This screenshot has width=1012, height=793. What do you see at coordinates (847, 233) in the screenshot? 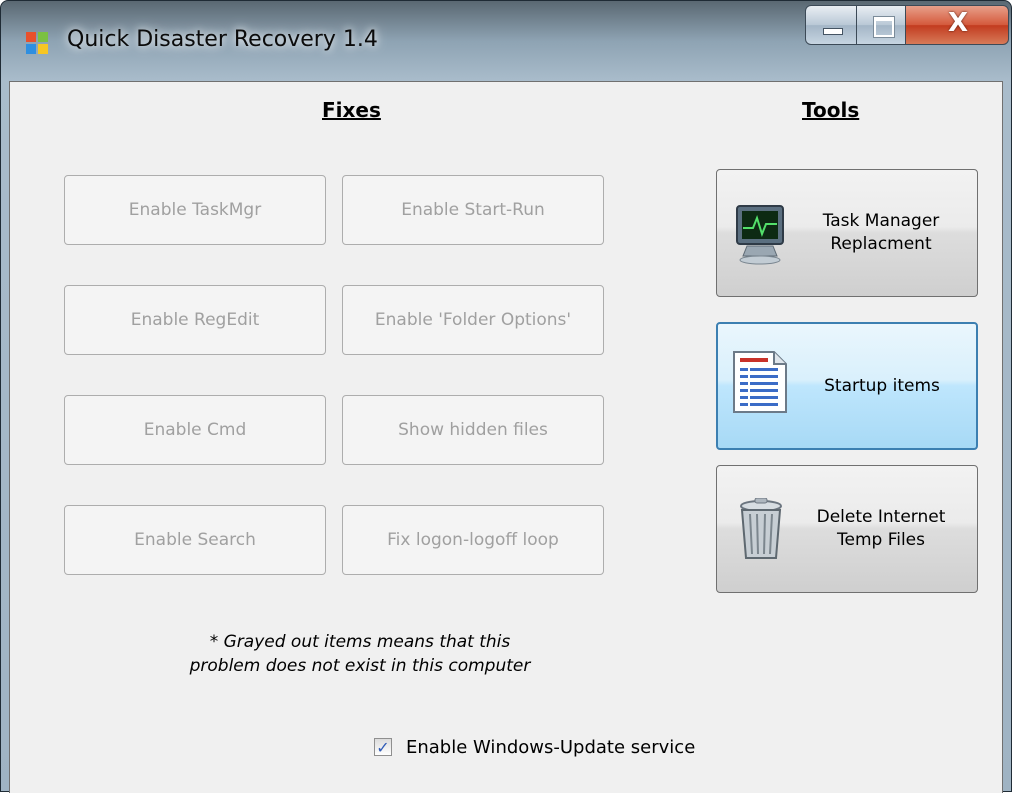
I see `task-manager-replacement-button: Task Manager Replacment` at bounding box center [847, 233].